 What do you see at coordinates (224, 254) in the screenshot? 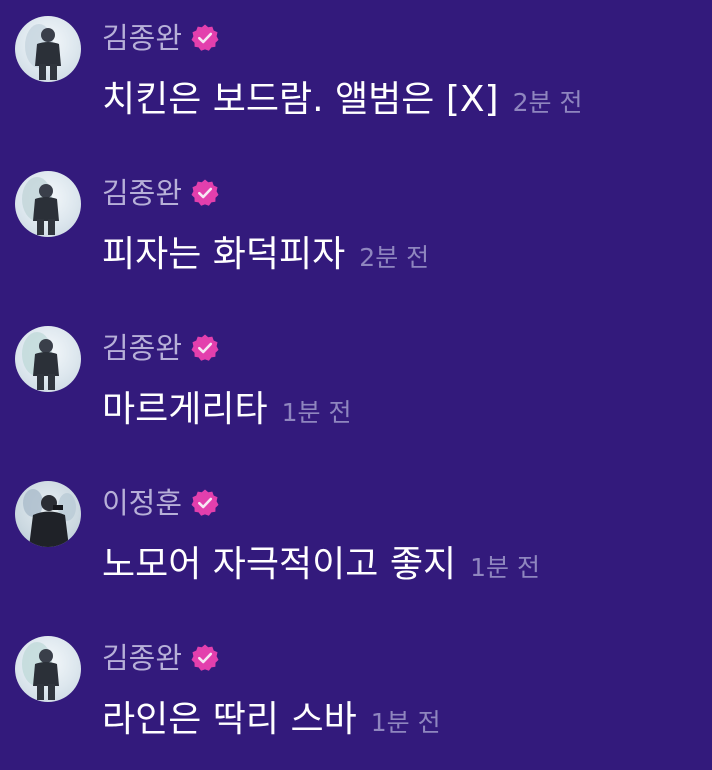
I see `message-text: 피자는 화덕피자` at bounding box center [224, 254].